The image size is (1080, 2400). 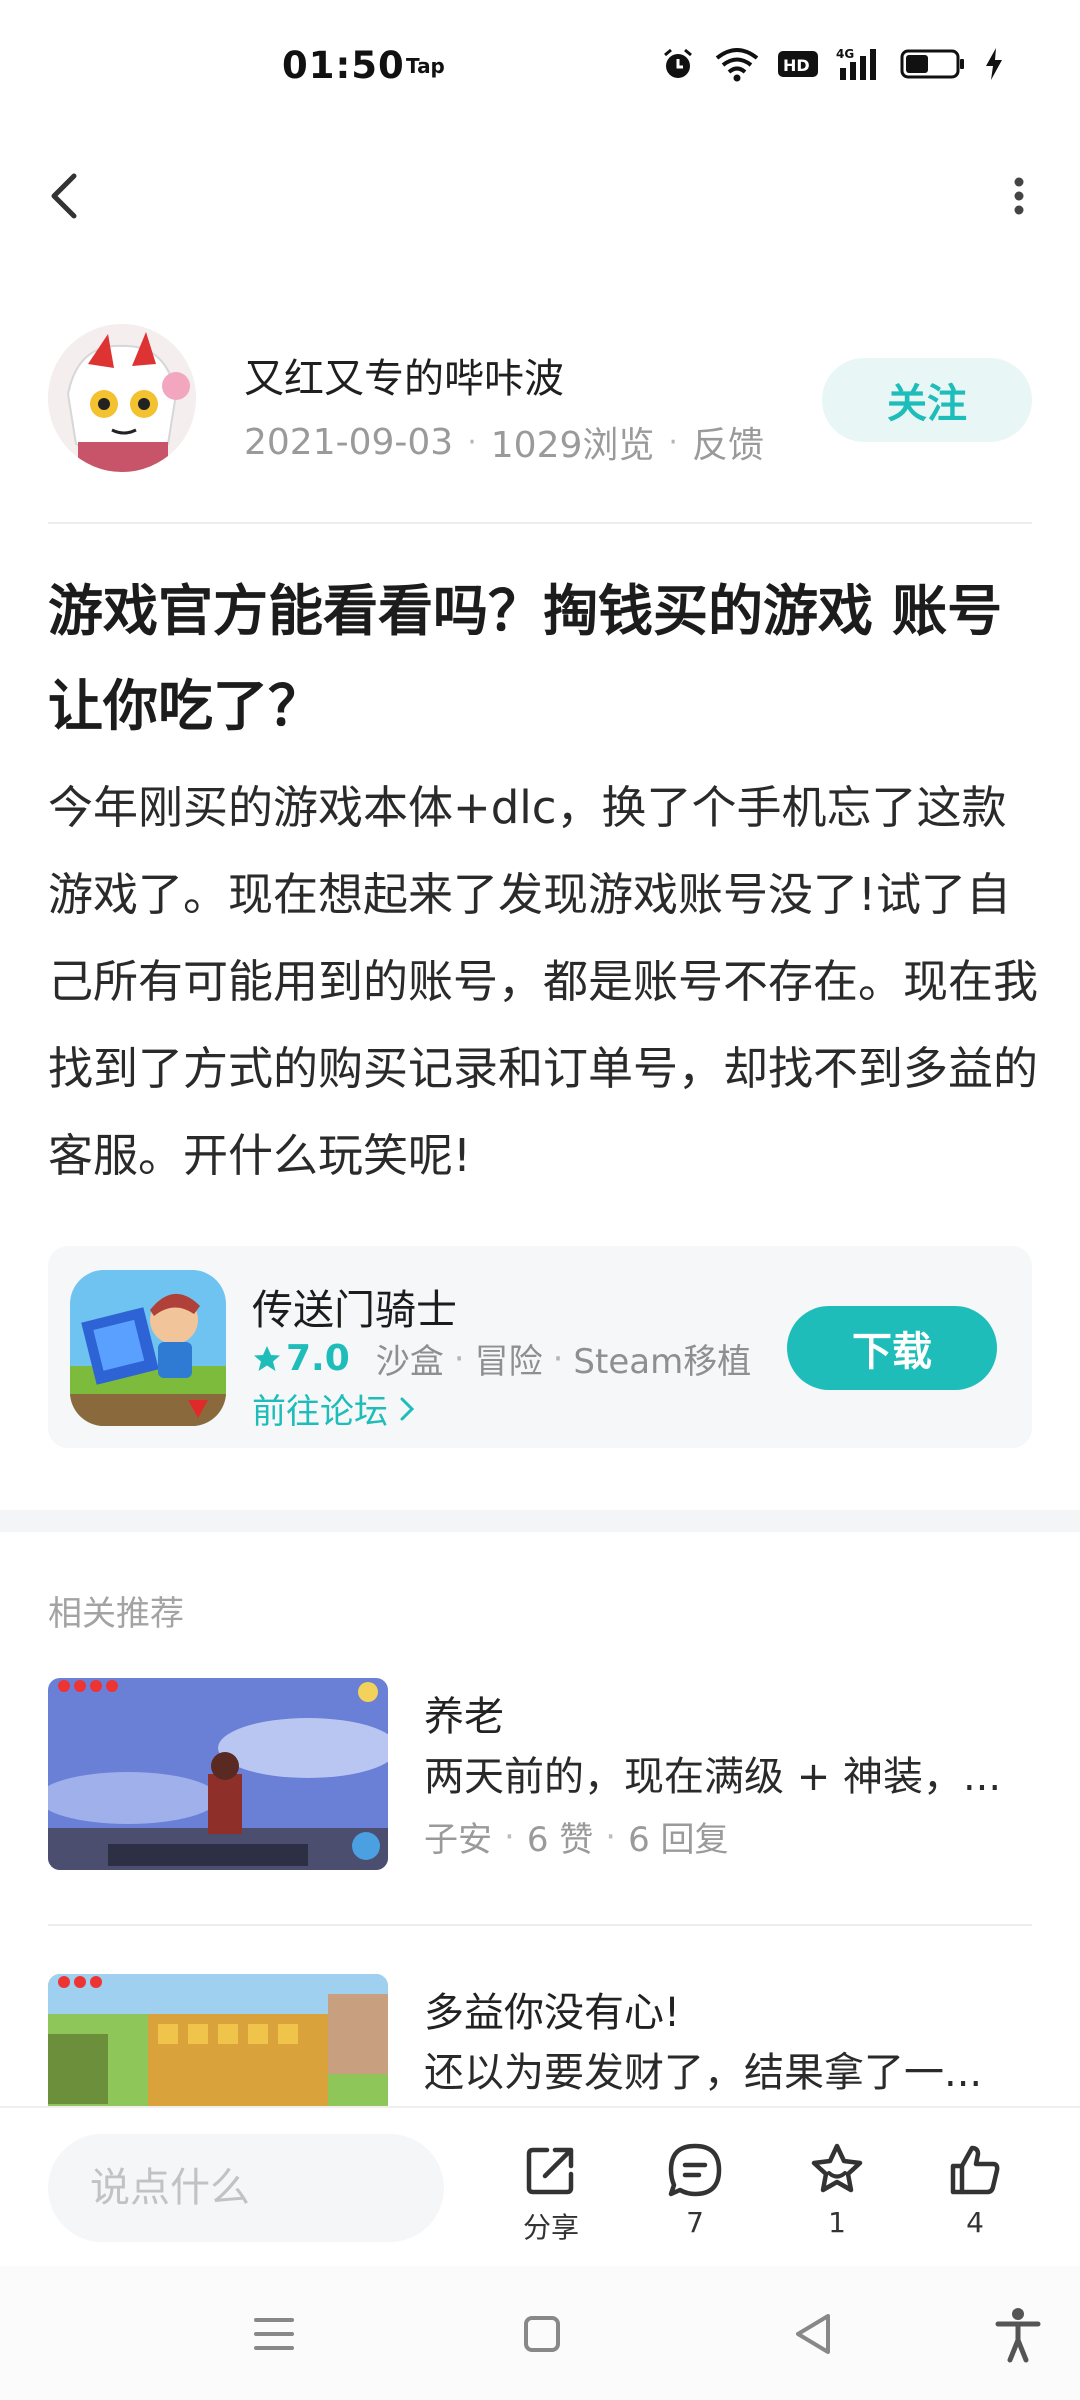 I want to click on feedback-link: 反馈, so click(x=728, y=442).